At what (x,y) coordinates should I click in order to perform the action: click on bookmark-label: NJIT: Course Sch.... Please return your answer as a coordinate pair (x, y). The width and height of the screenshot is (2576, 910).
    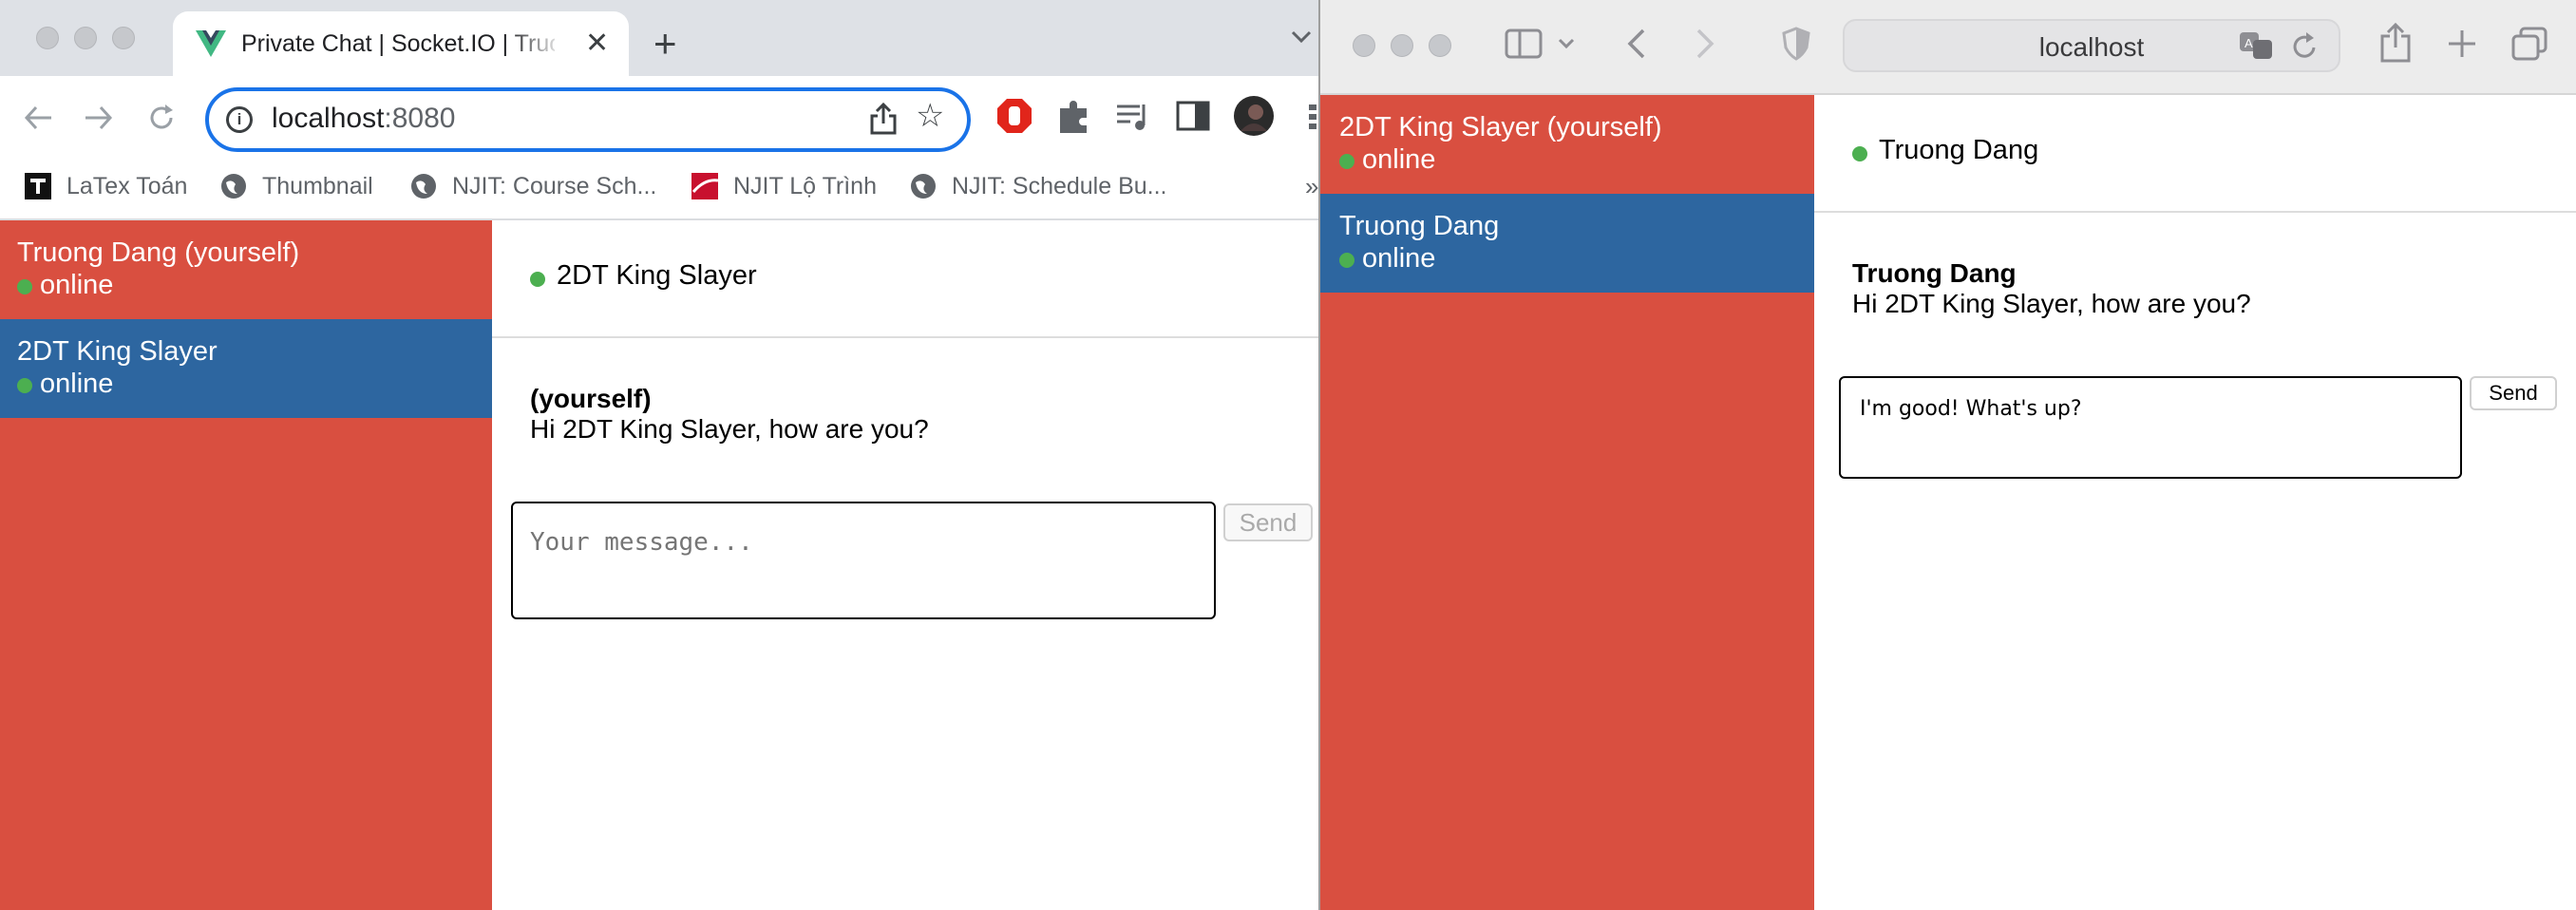
    Looking at the image, I should click on (554, 186).